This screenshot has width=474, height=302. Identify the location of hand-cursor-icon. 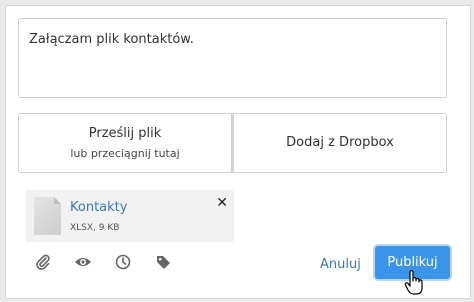
(414, 284).